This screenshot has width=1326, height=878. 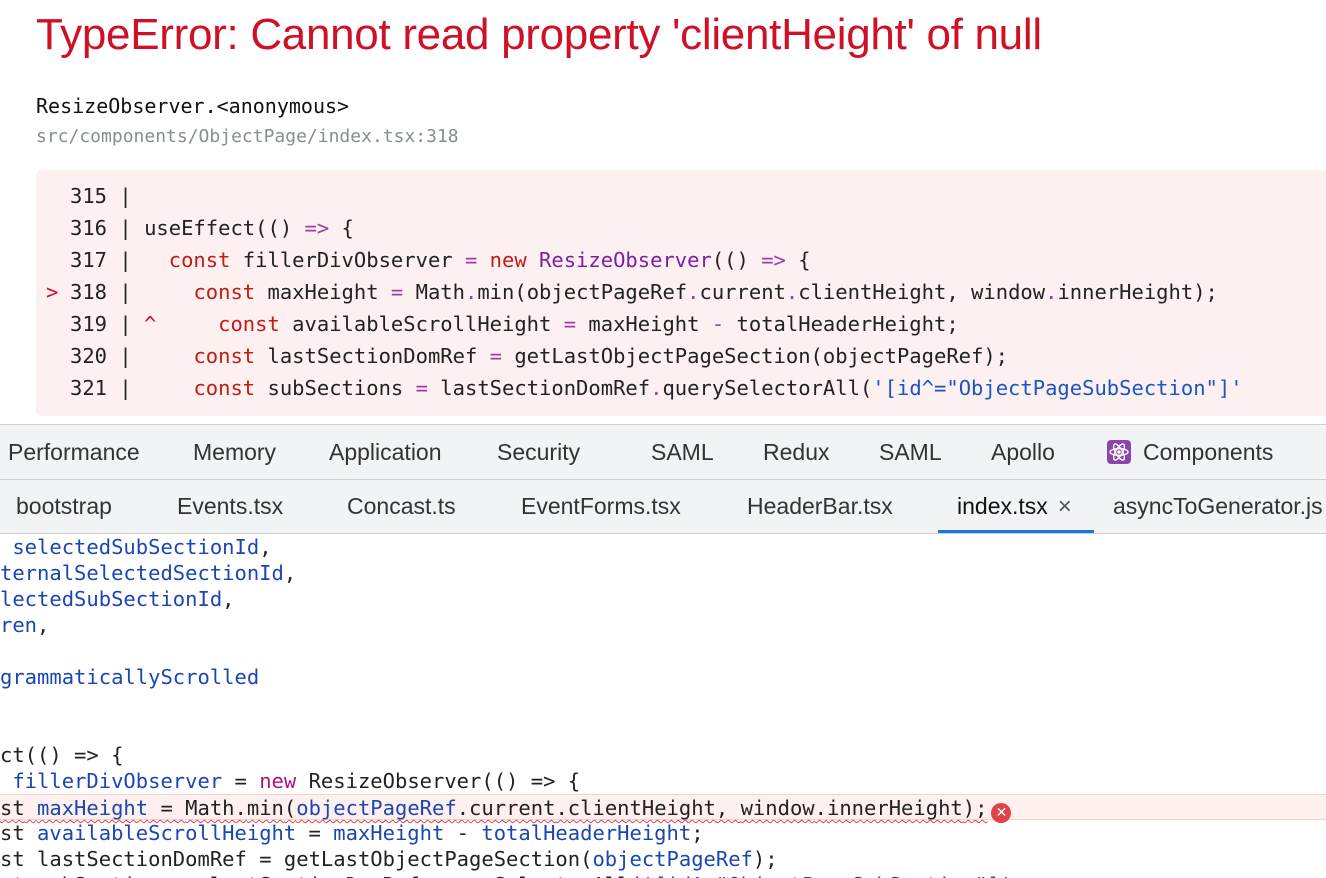 What do you see at coordinates (144, 324) in the screenshot?
I see `error-caret: ^` at bounding box center [144, 324].